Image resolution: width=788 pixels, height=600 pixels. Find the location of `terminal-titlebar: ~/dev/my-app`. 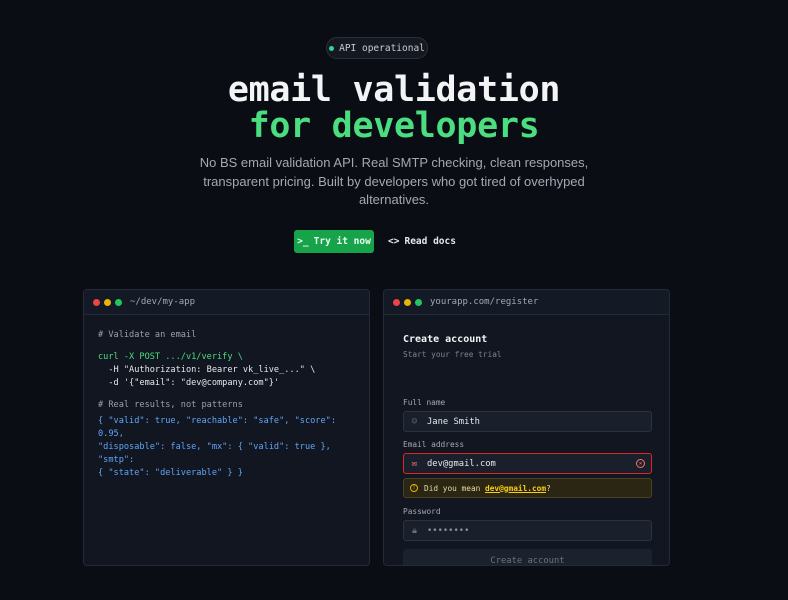

terminal-titlebar: ~/dev/my-app is located at coordinates (226, 302).